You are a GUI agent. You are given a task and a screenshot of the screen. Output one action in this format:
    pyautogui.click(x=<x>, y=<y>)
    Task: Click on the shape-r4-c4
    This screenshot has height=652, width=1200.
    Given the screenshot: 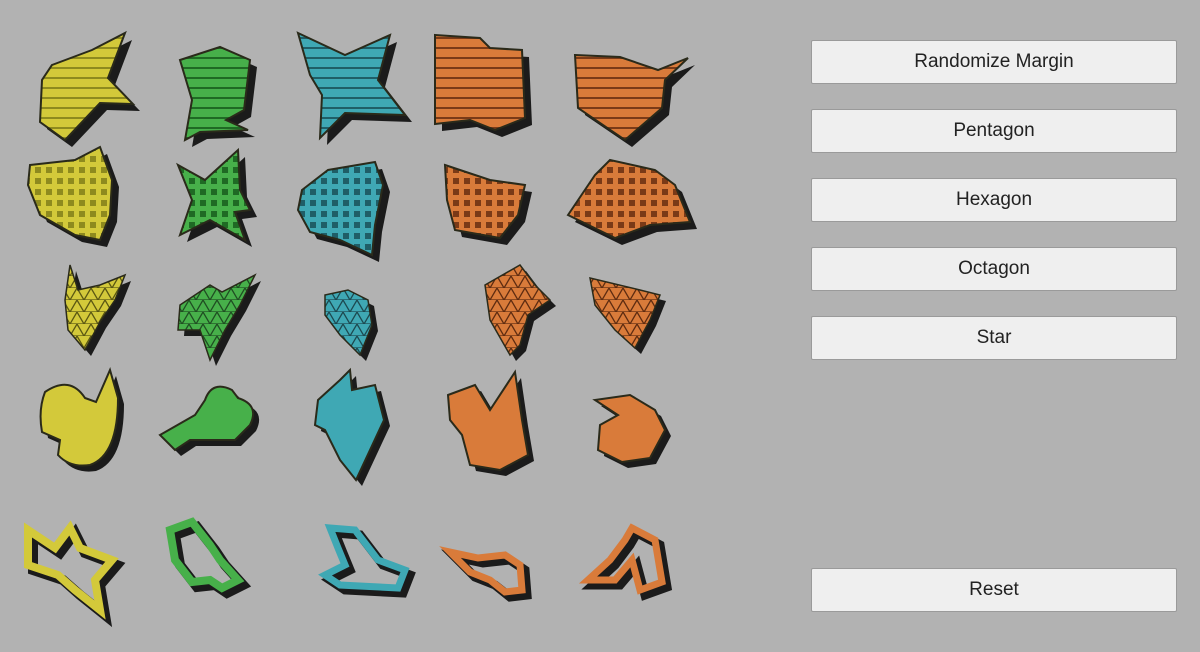 What is the action you would take?
    pyautogui.click(x=490, y=422)
    